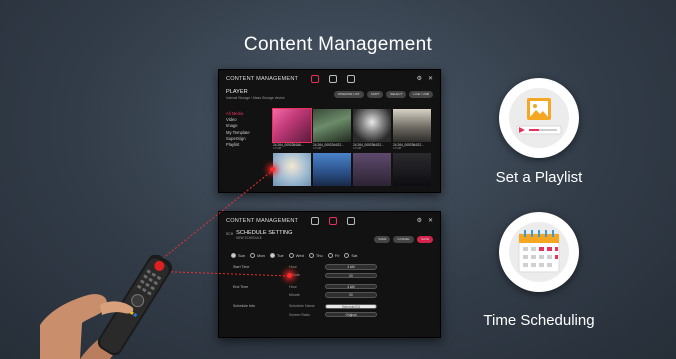  I want to click on remote-control-hand, so click(106, 307).